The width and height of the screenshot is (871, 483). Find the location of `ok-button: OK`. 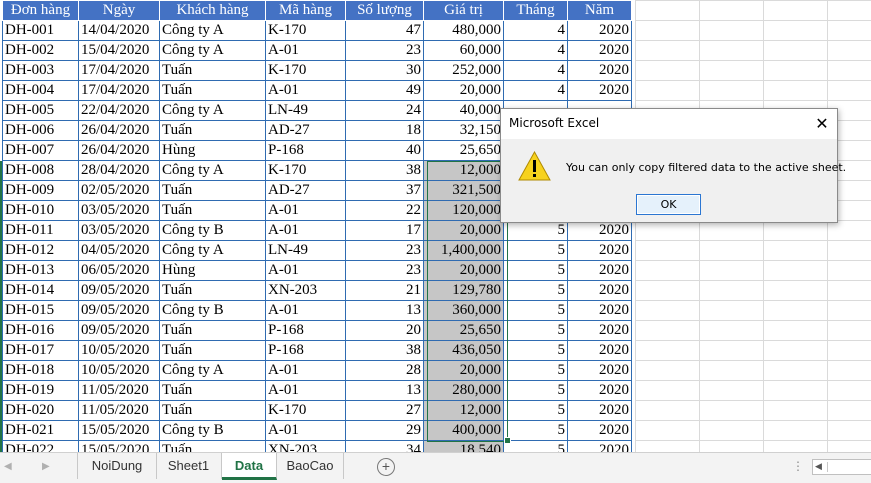

ok-button: OK is located at coordinates (668, 204).